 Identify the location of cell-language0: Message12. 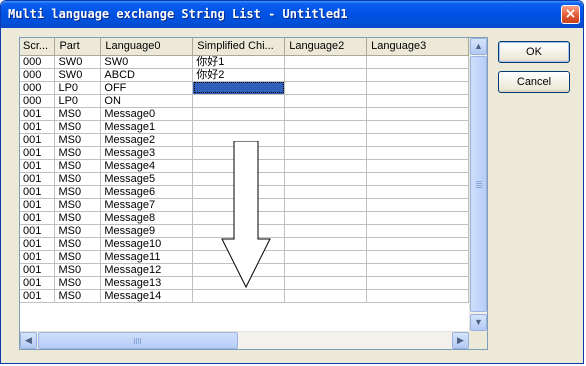
(147, 270).